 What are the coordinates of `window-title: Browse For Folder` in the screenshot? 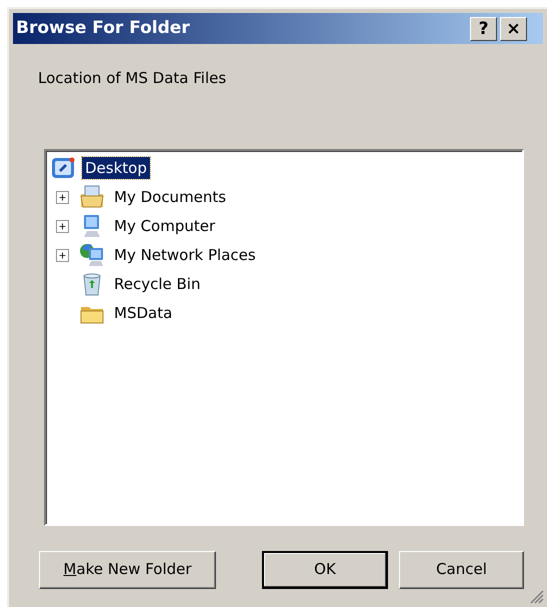 It's located at (103, 28).